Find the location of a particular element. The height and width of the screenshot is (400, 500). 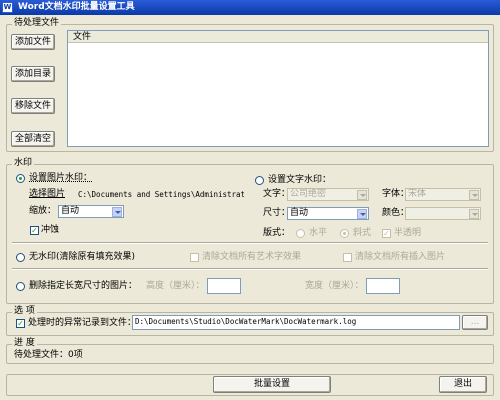

no-watermark-label: 无水印(清除原有填充效果) is located at coordinates (82, 257).